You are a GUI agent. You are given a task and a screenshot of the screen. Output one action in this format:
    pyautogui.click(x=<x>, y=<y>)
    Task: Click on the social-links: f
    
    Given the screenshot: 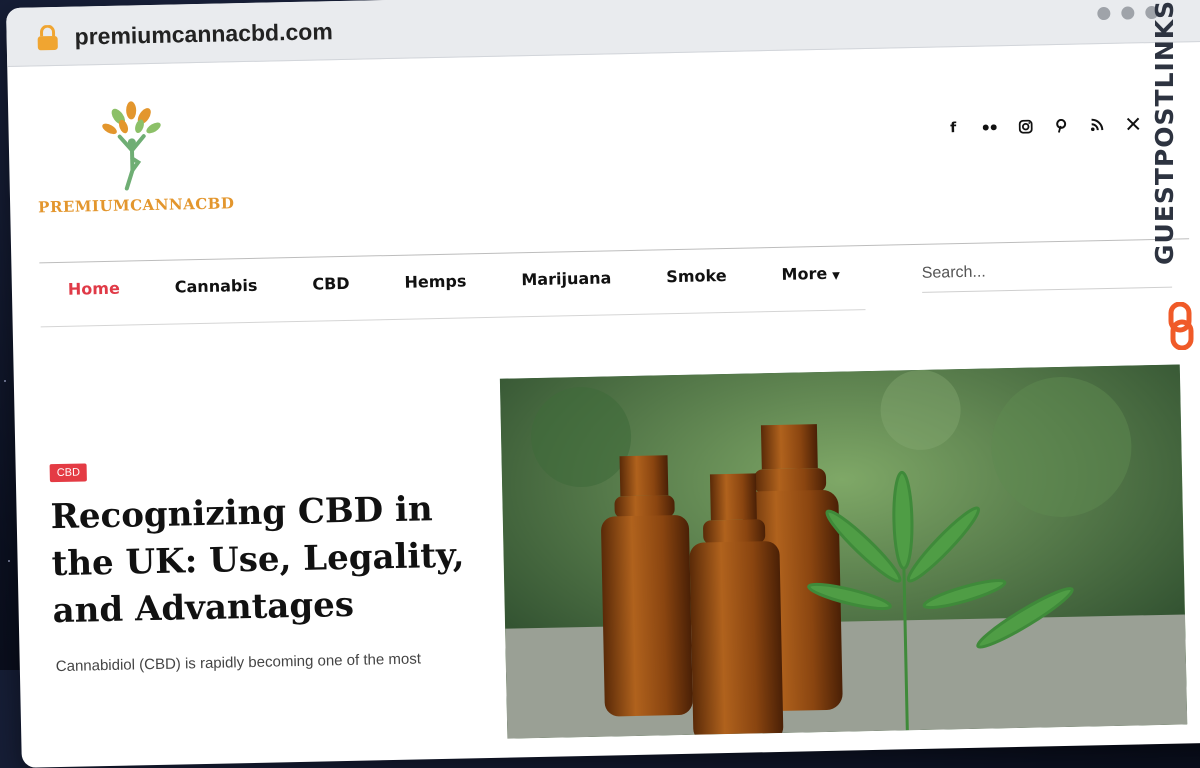 What is the action you would take?
    pyautogui.click(x=1043, y=125)
    